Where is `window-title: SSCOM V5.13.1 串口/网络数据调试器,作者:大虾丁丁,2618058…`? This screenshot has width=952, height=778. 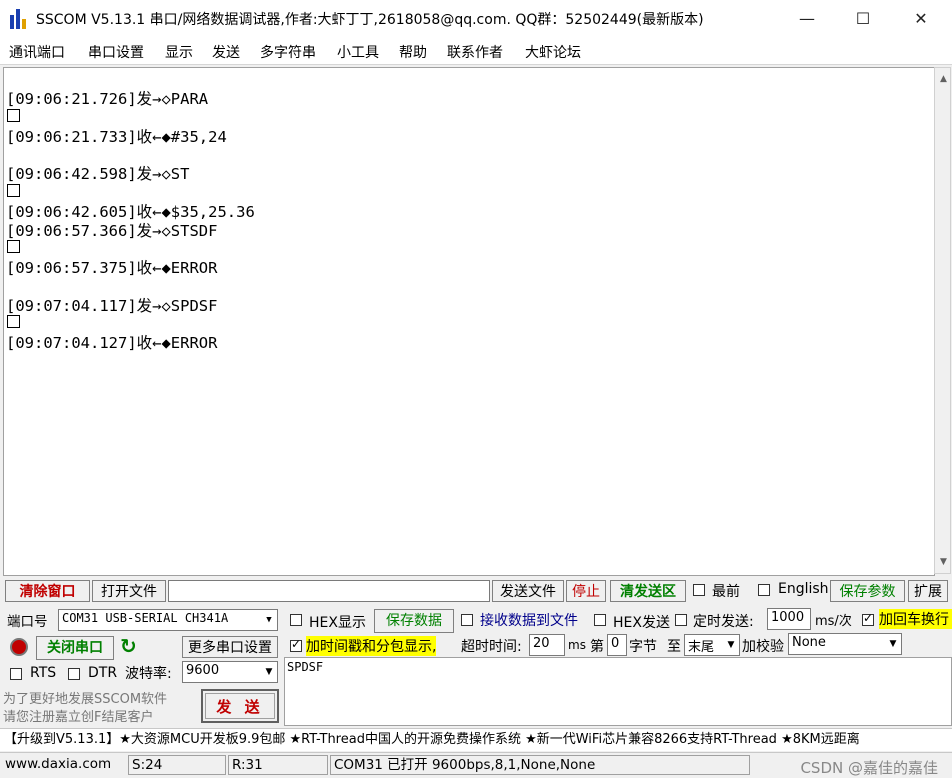
window-title: SSCOM V5.13.1 串口/网络数据调试器,作者:大虾丁丁,2618058… is located at coordinates (370, 20).